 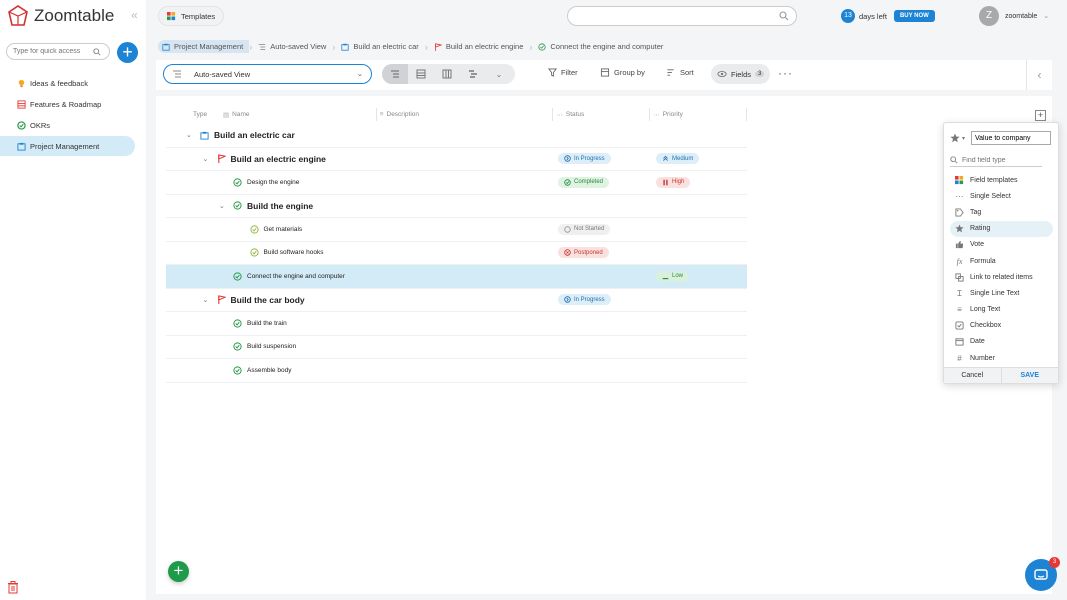 I want to click on group-by-button: Group by, so click(x=622, y=72).